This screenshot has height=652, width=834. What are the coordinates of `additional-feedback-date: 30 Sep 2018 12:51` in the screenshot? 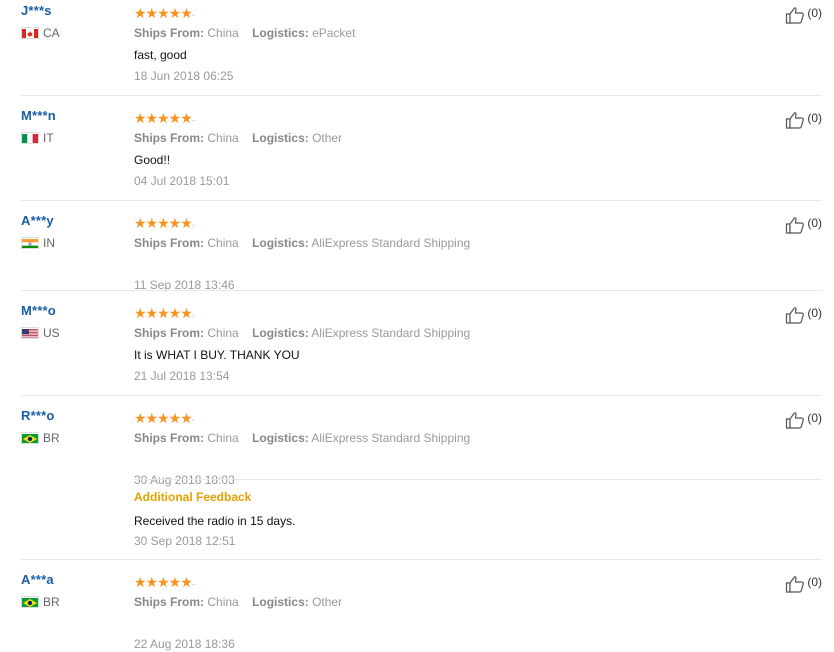 It's located at (185, 541).